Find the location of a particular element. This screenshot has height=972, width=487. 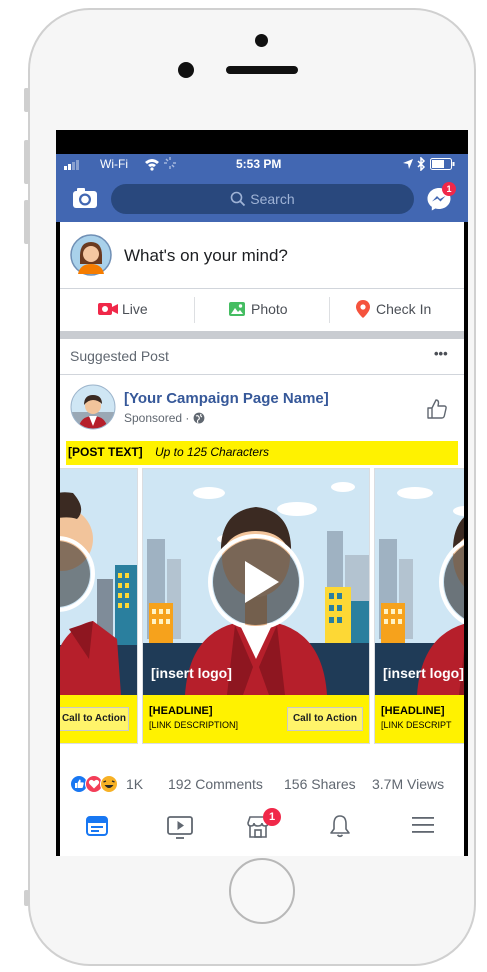

loading-icon is located at coordinates (170, 163).